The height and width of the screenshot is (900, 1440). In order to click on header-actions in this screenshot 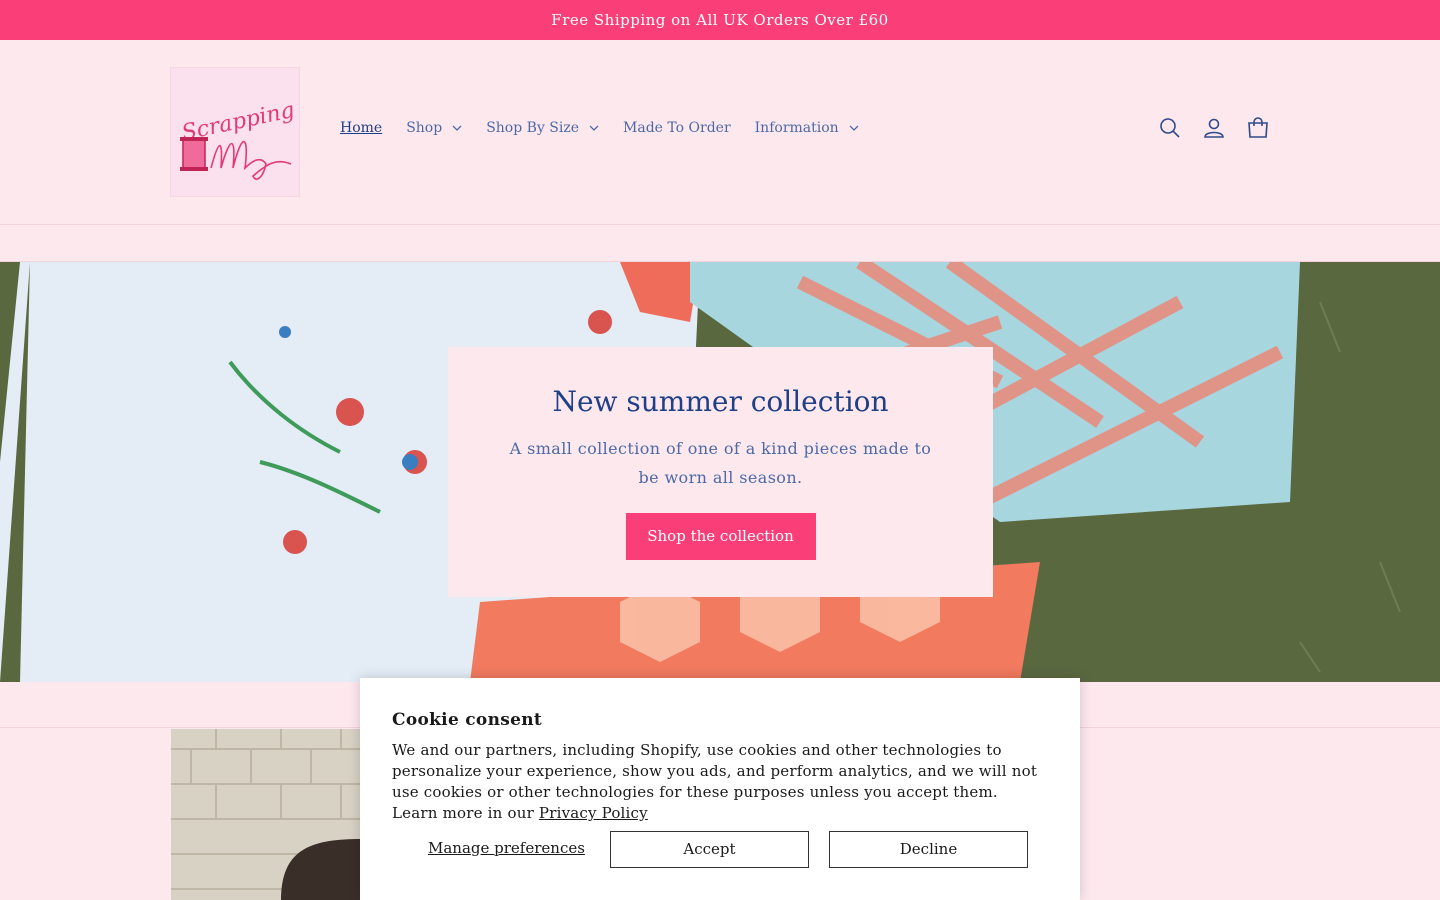, I will do `click(1214, 128)`.